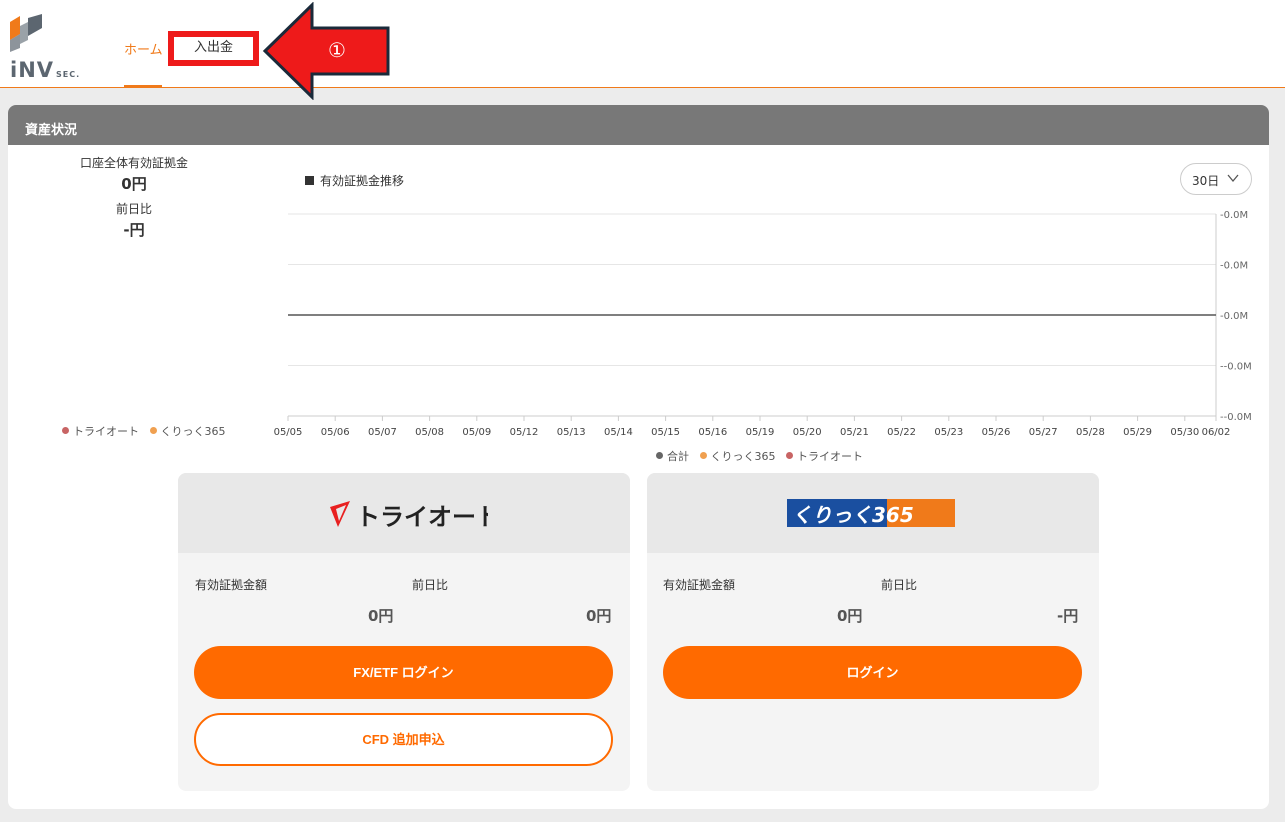 The height and width of the screenshot is (822, 1285). I want to click on triauto-margin-value: 0円, so click(381, 616).